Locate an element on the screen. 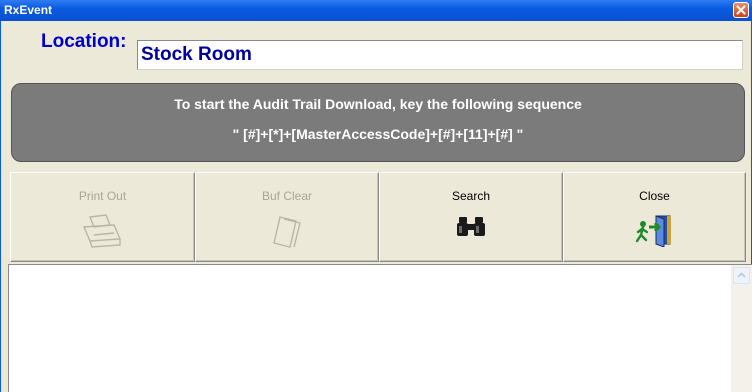 The height and width of the screenshot is (392, 752). location-field: Stock Room is located at coordinates (440, 55).